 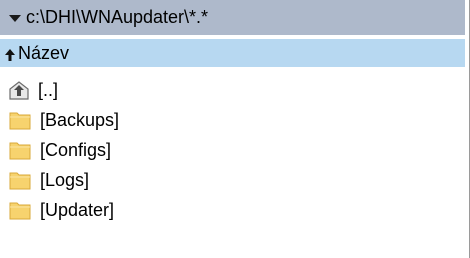 What do you see at coordinates (77, 210) in the screenshot?
I see `file-name: [Updater]` at bounding box center [77, 210].